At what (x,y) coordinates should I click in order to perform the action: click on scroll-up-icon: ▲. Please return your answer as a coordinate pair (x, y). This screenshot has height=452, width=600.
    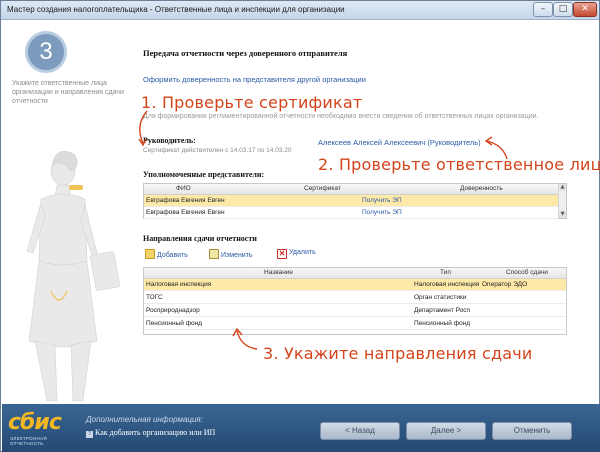
    Looking at the image, I should click on (562, 187).